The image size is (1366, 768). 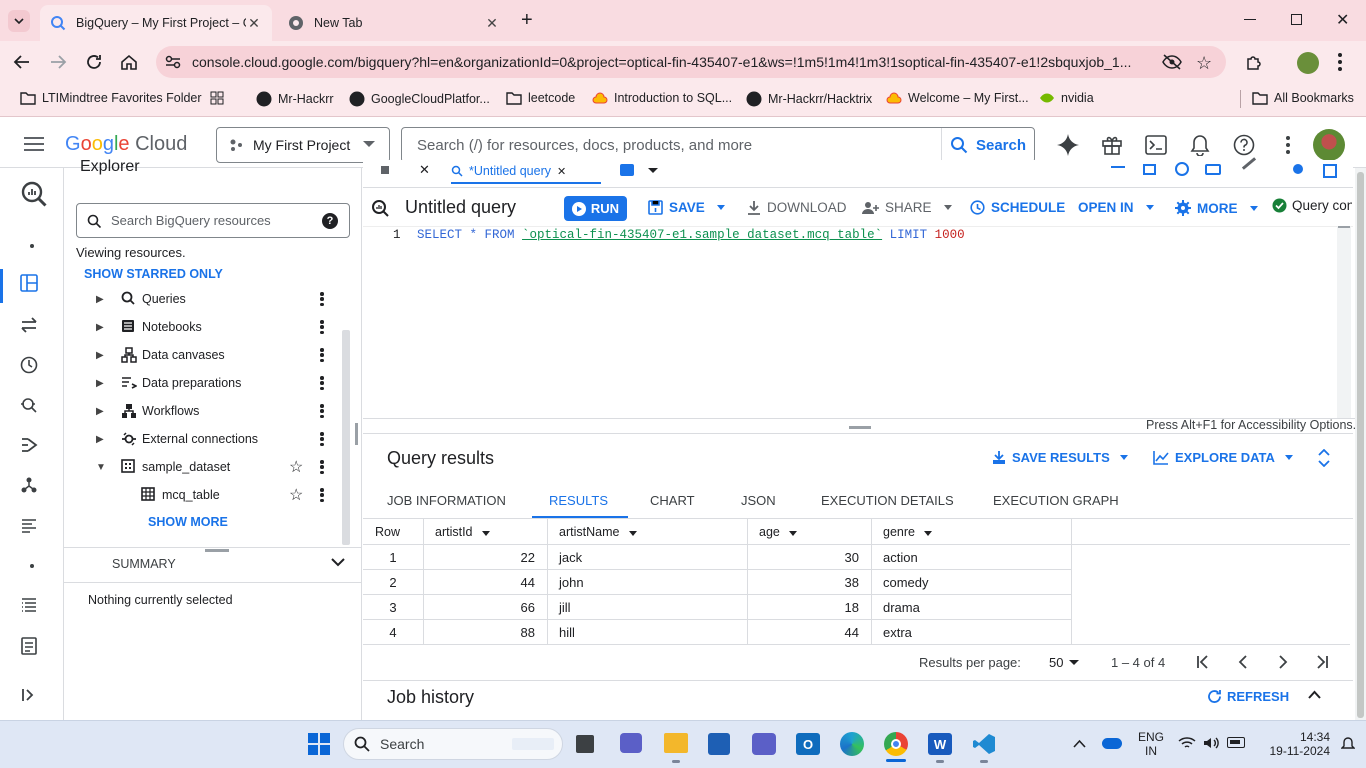 What do you see at coordinates (595, 208) in the screenshot?
I see `run-button: RUN` at bounding box center [595, 208].